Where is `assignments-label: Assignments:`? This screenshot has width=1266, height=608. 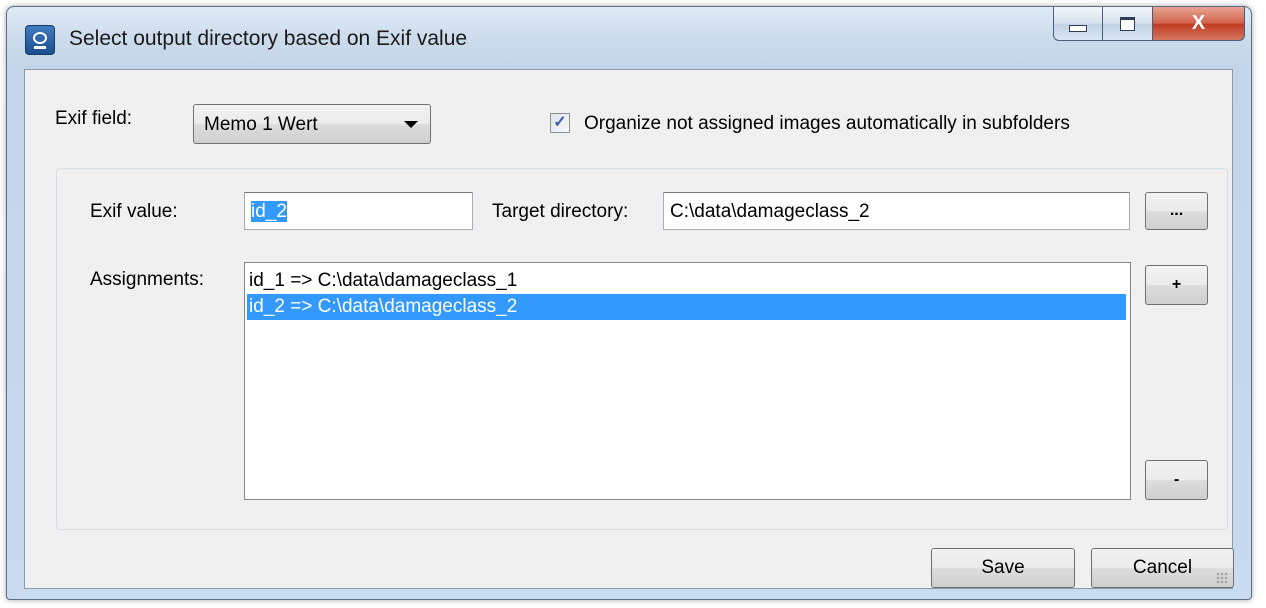 assignments-label: Assignments: is located at coordinates (147, 279).